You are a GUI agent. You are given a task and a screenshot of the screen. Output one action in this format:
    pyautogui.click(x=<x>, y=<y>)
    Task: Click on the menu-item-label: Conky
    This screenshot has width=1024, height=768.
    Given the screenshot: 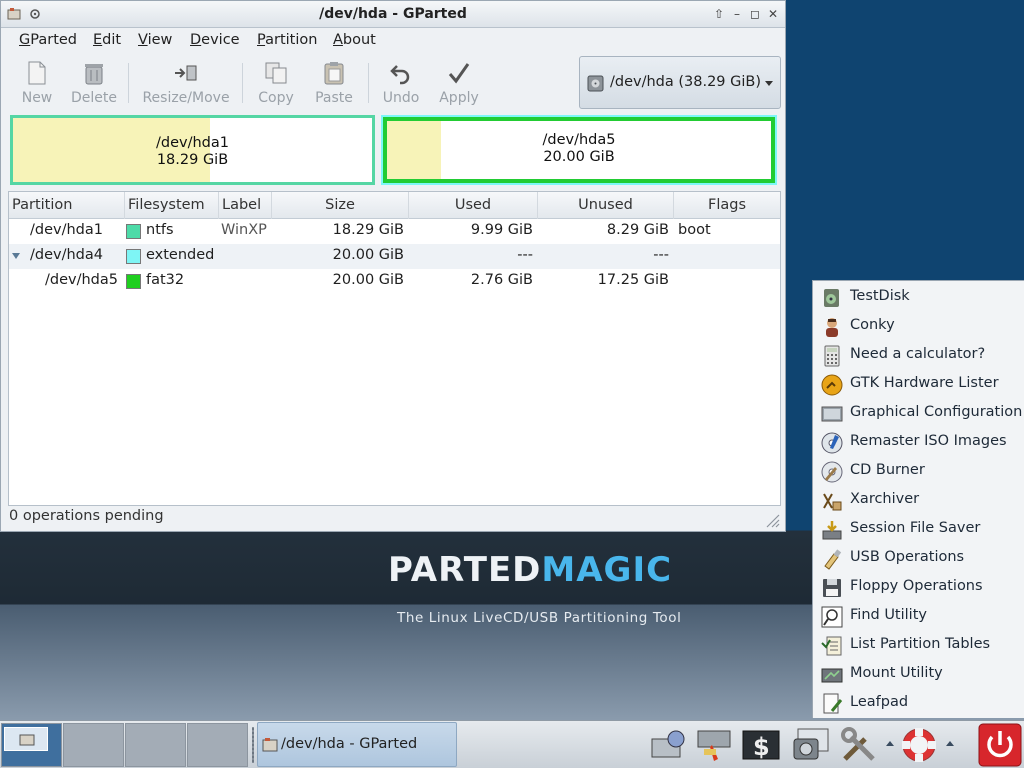 What is the action you would take?
    pyautogui.click(x=872, y=325)
    